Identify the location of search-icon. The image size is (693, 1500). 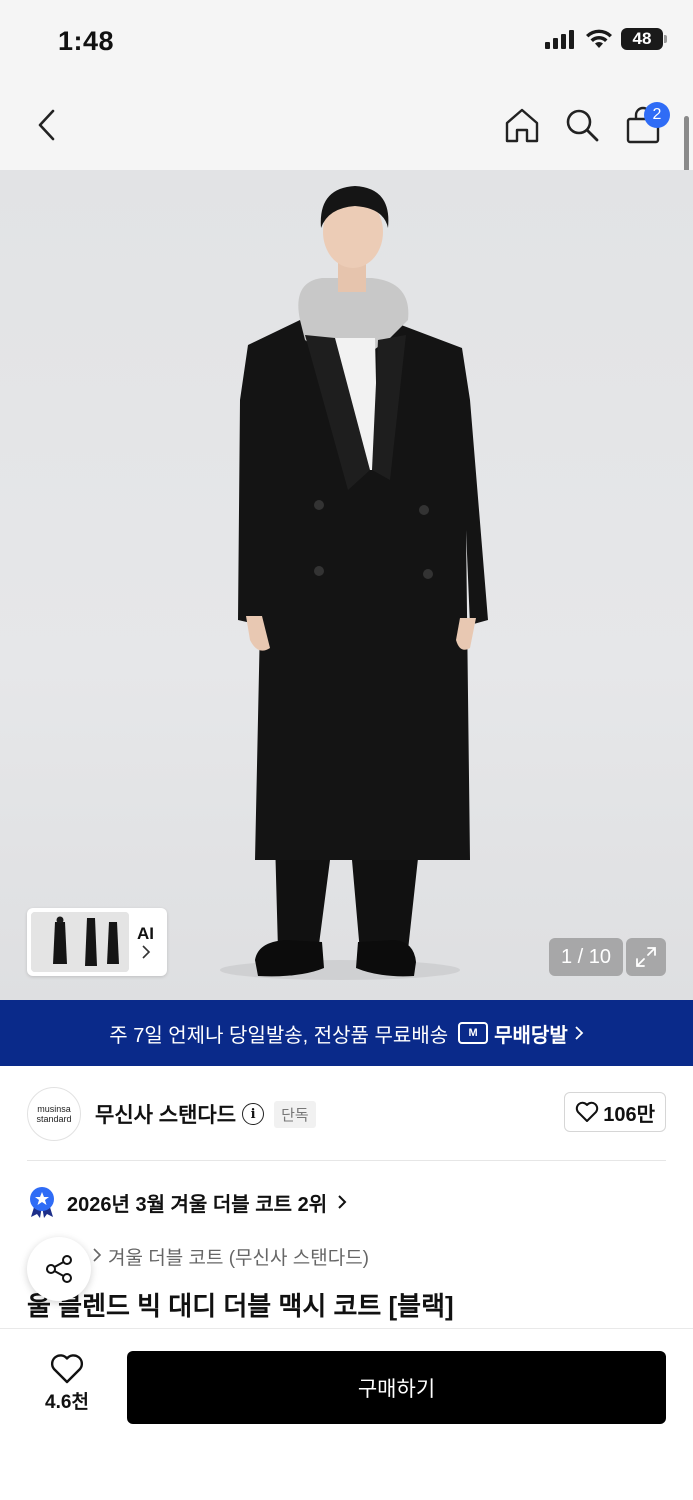
(582, 125).